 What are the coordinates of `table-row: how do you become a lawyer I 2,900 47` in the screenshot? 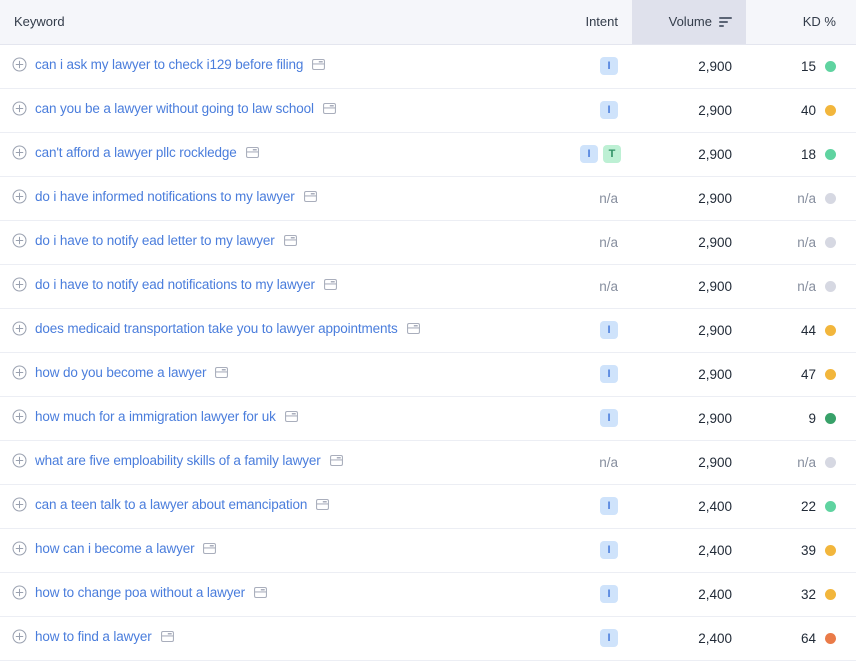 It's located at (428, 374).